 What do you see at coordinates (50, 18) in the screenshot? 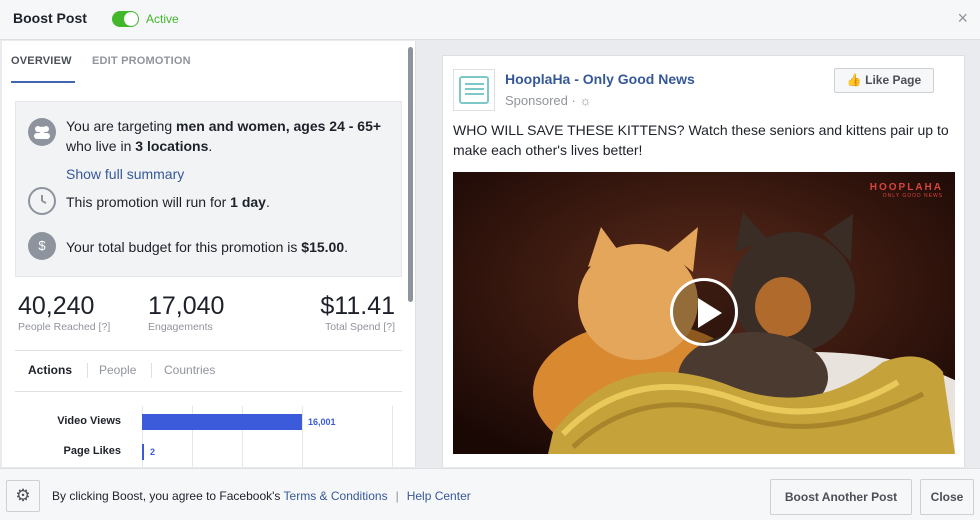
I see `dialog-title: Boost Post` at bounding box center [50, 18].